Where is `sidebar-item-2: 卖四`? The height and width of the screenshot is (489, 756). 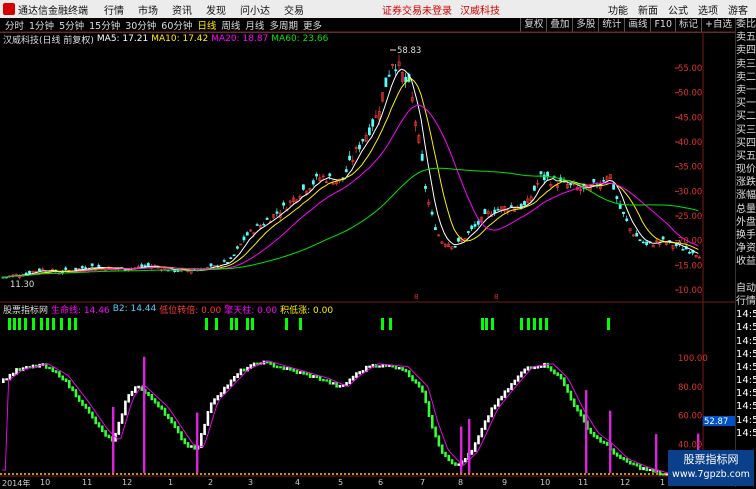 sidebar-item-2: 卖四 is located at coordinates (746, 51).